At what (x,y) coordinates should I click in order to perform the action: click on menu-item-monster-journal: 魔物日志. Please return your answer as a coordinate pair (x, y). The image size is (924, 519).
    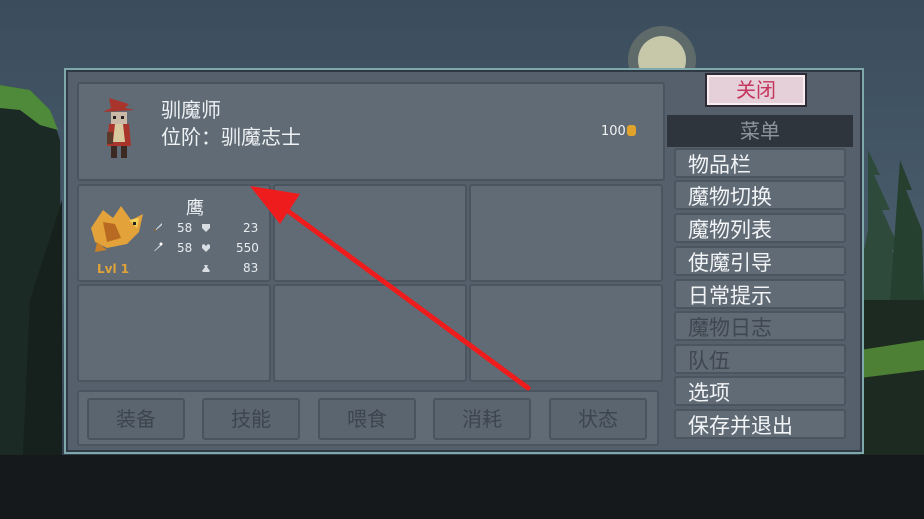
    Looking at the image, I should click on (760, 326).